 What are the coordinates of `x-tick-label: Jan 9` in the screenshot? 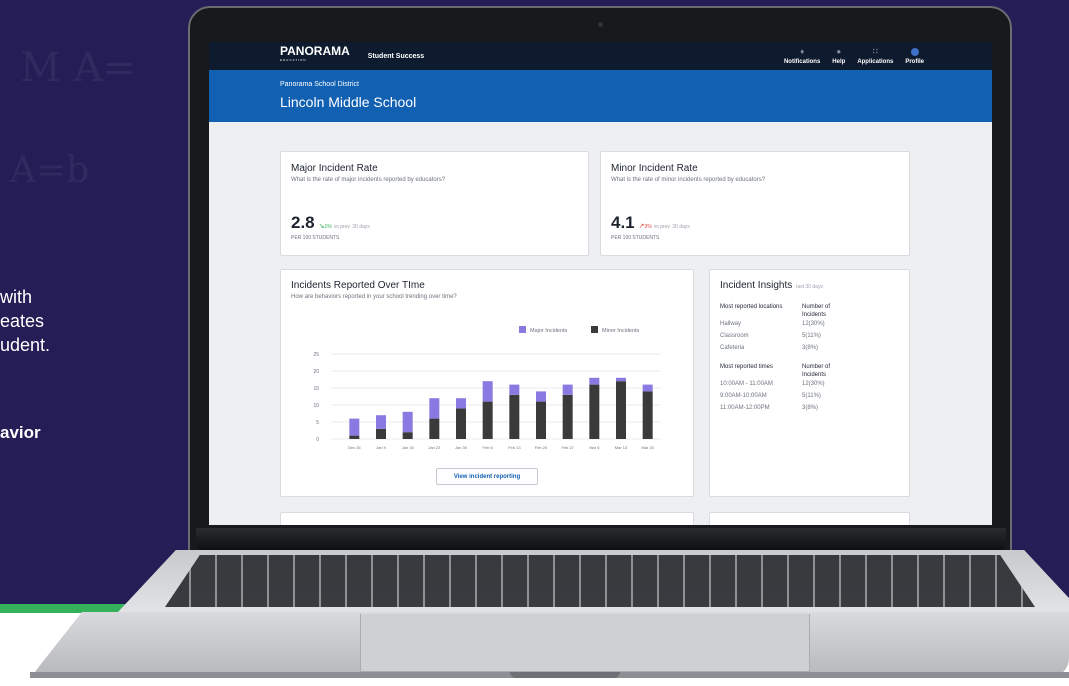 It's located at (381, 447).